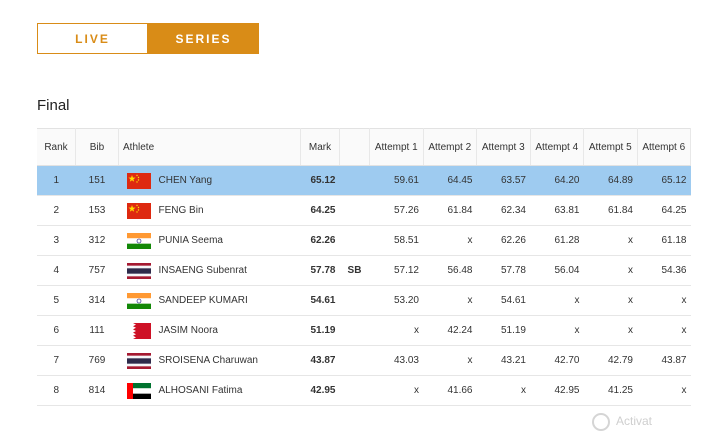  Describe the element at coordinates (664, 240) in the screenshot. I see `attempt-cell-6: 61.18` at that location.